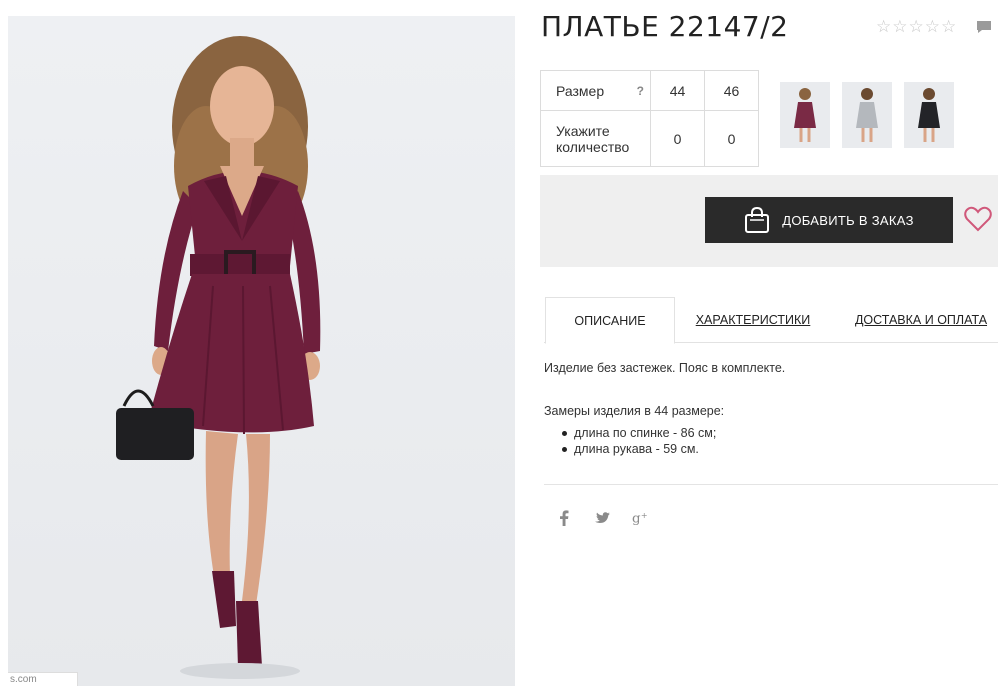 The width and height of the screenshot is (998, 686). Describe the element at coordinates (771, 484) in the screenshot. I see `divider` at that location.